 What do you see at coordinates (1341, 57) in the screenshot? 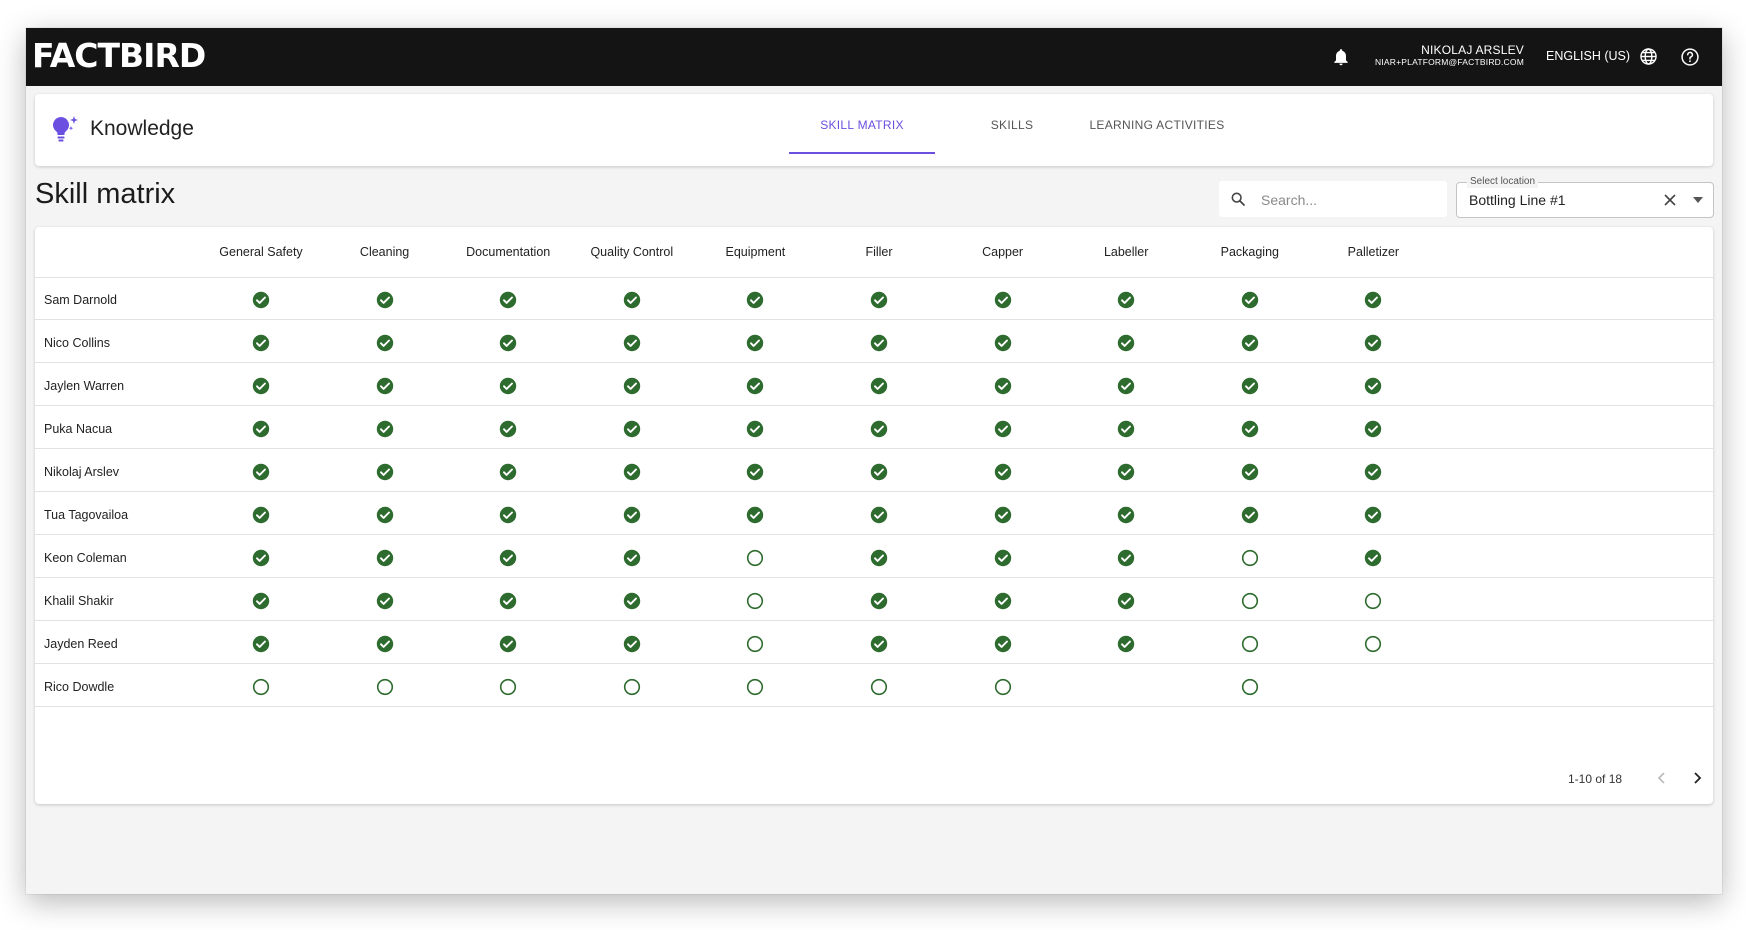
I see `bell-icon` at bounding box center [1341, 57].